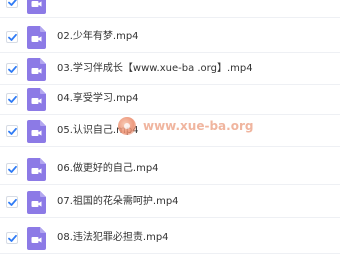  Describe the element at coordinates (113, 238) in the screenshot. I see `file-name: 08.违法犯罪必担责.mp4` at that location.